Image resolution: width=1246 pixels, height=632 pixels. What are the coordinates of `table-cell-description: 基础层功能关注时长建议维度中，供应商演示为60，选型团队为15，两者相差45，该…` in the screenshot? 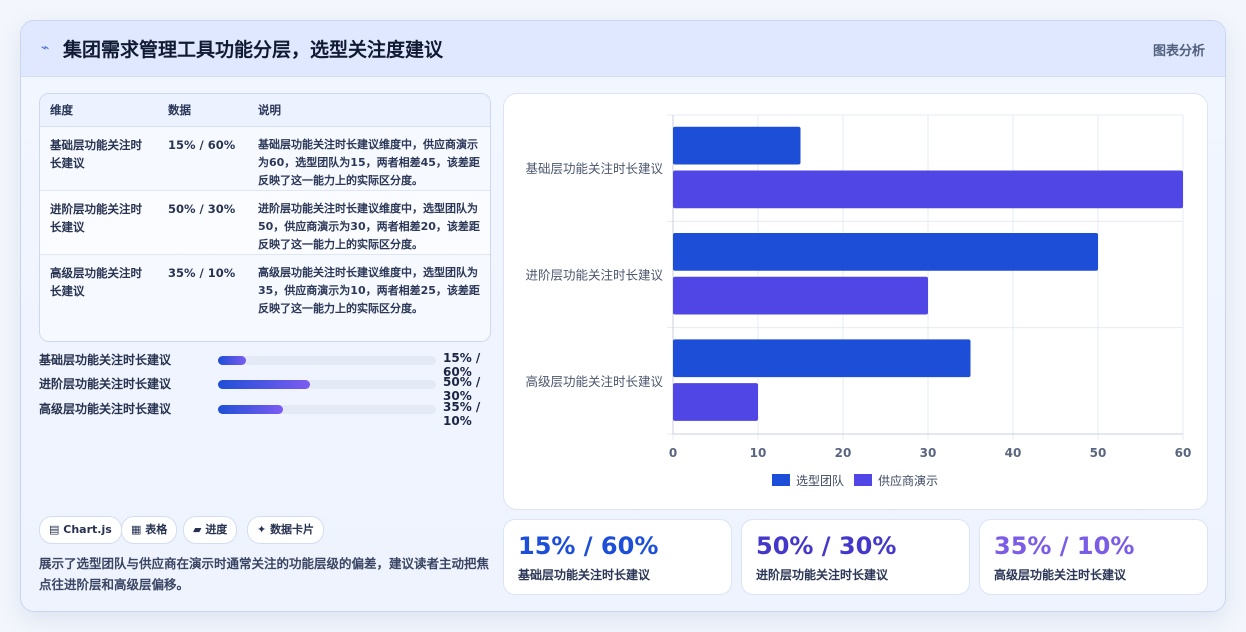 It's located at (369, 158).